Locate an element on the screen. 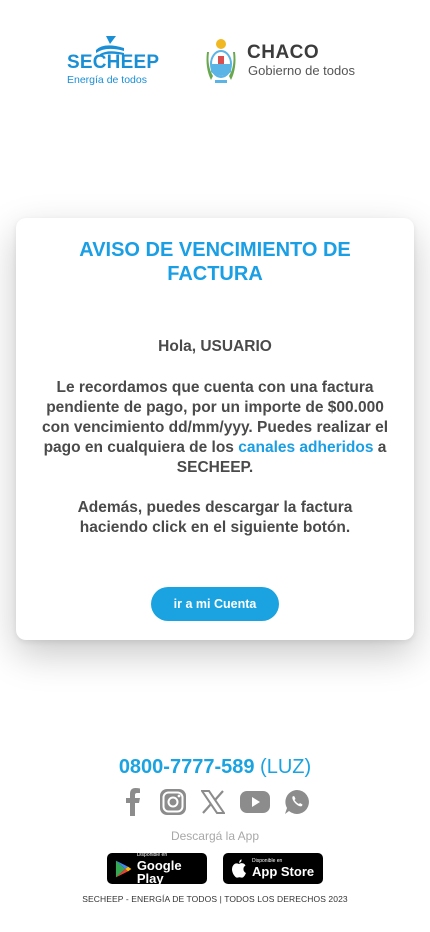 The width and height of the screenshot is (430, 932). secheep-logo: SECHEEP Energía de todos is located at coordinates (114, 61).